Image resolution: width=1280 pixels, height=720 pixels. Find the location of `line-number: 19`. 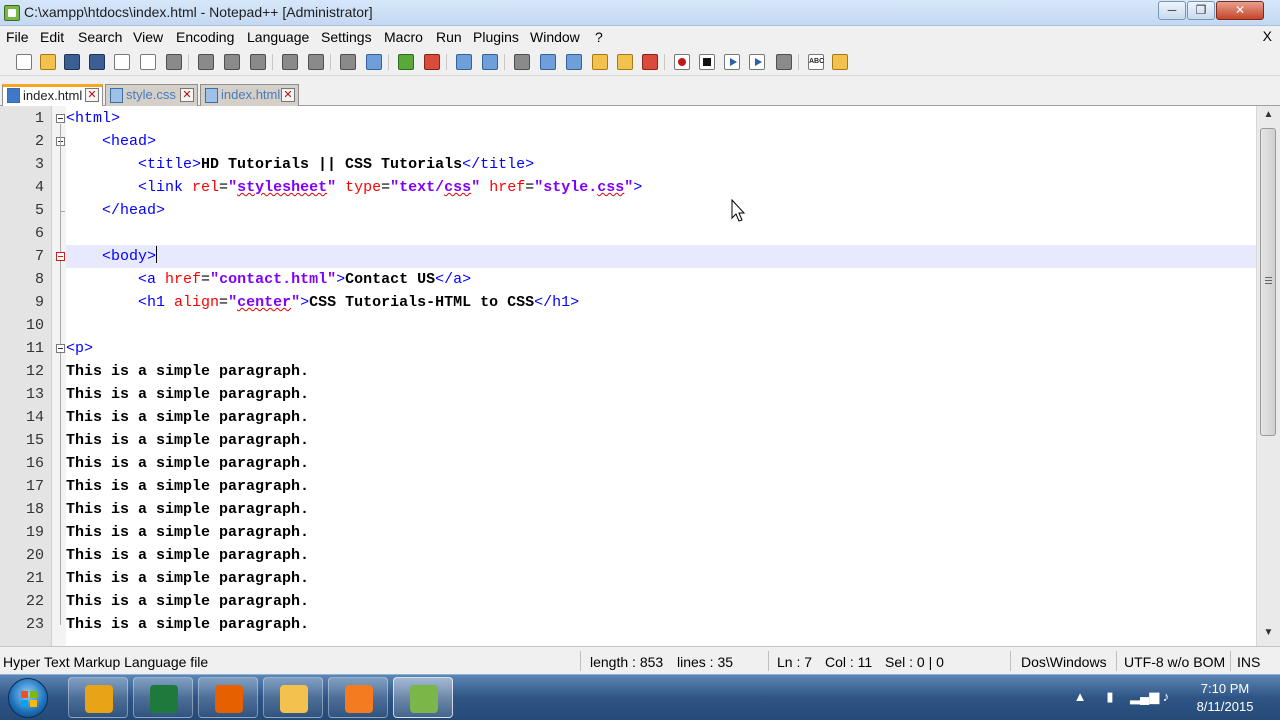

line-number: 19 is located at coordinates (34, 532).